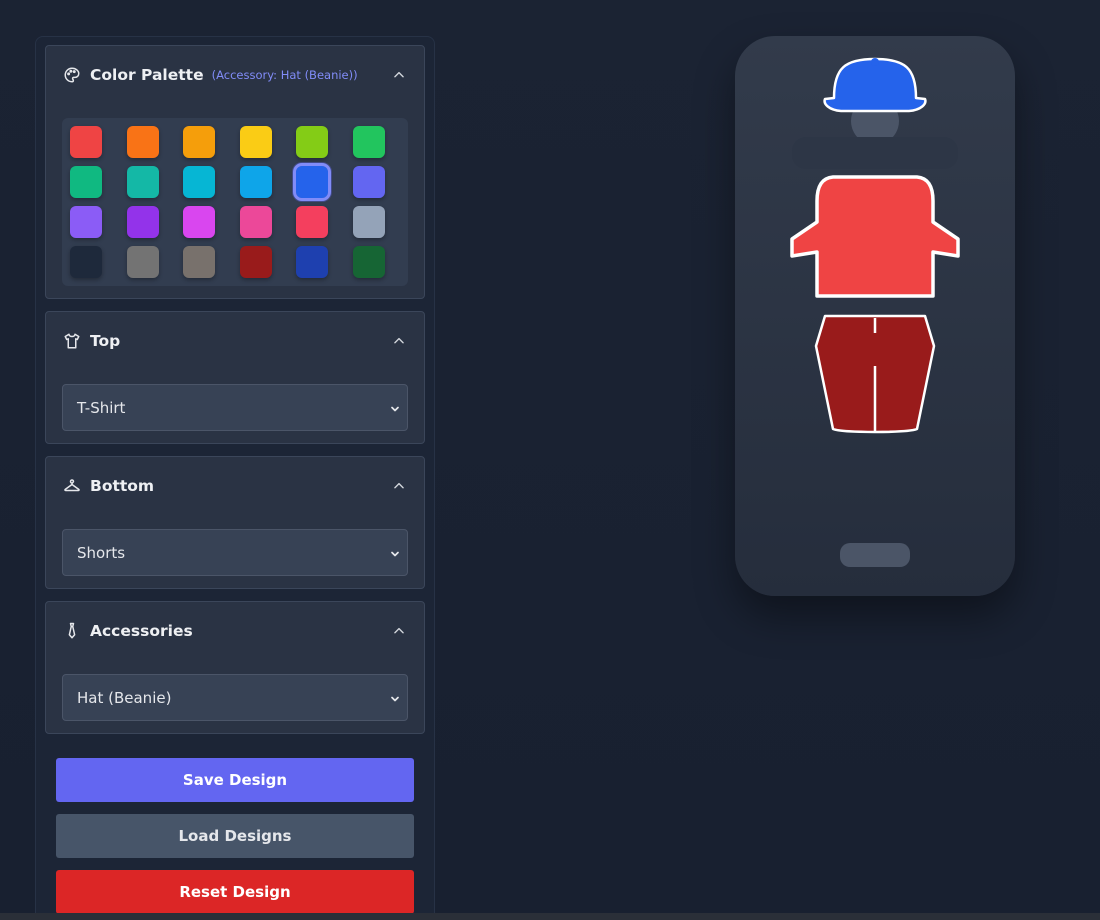  I want to click on preview-home-button, so click(875, 555).